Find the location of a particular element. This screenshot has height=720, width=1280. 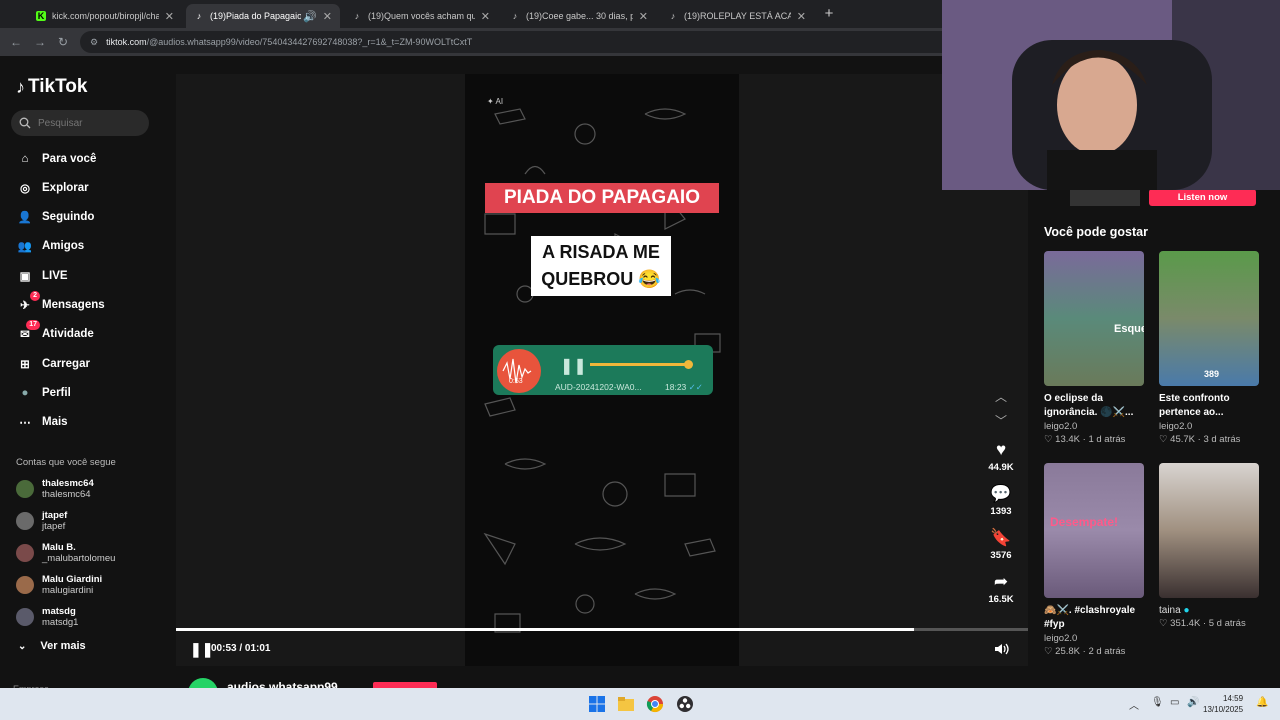

browser-tab: K kick.com/popout/biropjl/chat ✕ is located at coordinates (105, 16).